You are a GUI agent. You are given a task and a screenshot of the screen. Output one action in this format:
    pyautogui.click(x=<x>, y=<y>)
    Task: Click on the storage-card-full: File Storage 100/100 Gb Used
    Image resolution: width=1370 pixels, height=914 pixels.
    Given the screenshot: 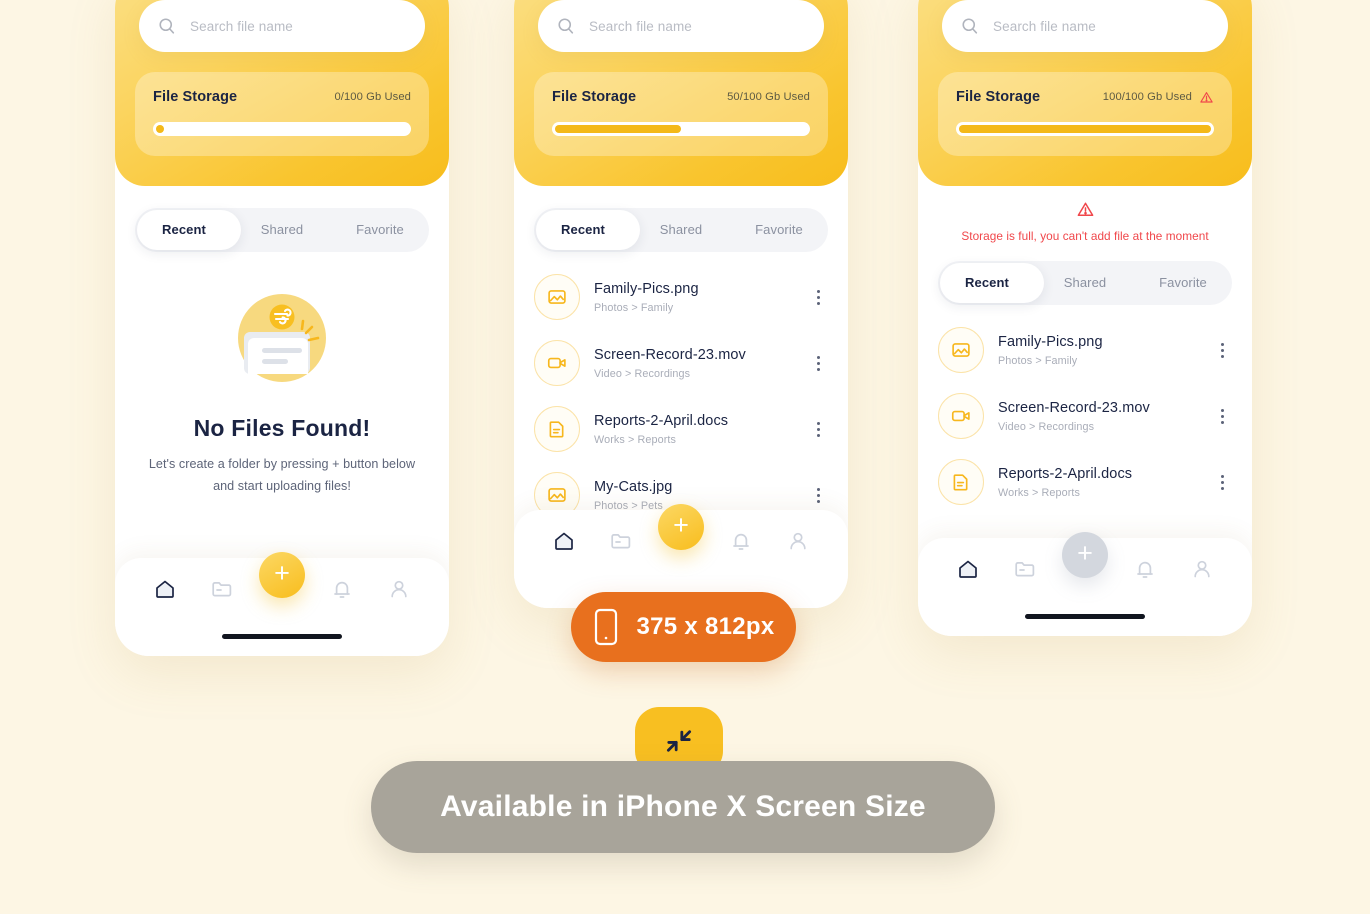 What is the action you would take?
    pyautogui.click(x=1085, y=114)
    